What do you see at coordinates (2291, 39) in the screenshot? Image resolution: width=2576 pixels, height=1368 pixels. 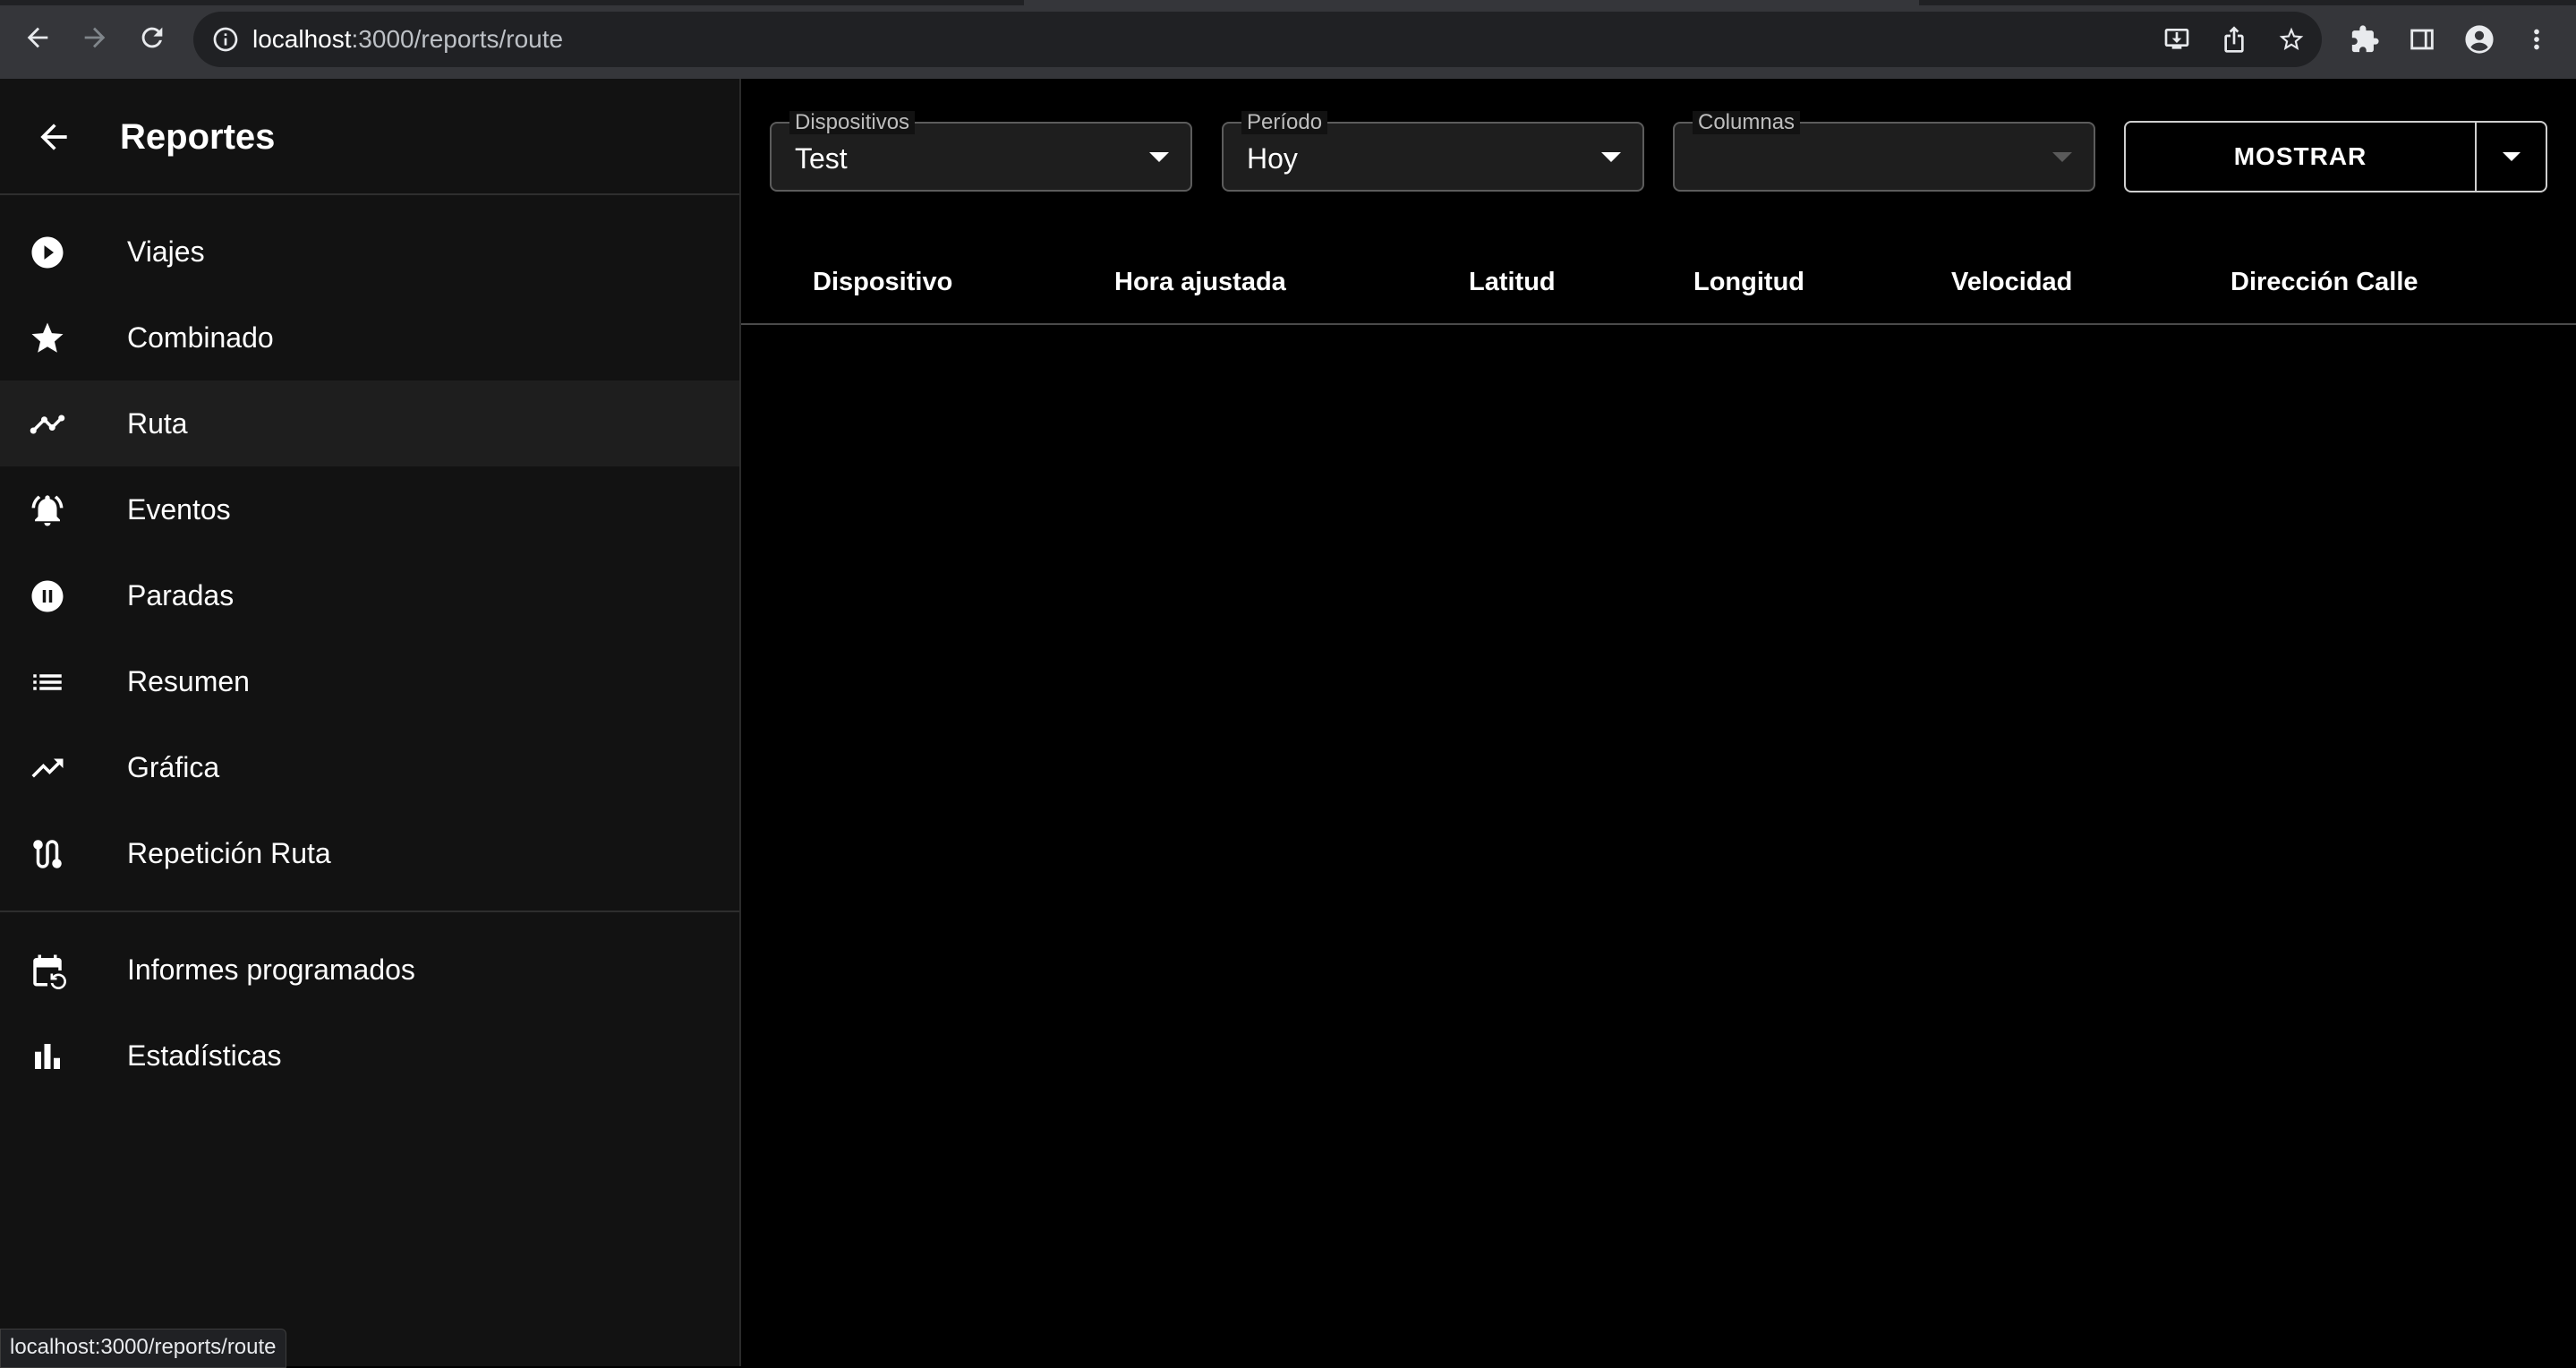 I see `bookmark-star-icon` at bounding box center [2291, 39].